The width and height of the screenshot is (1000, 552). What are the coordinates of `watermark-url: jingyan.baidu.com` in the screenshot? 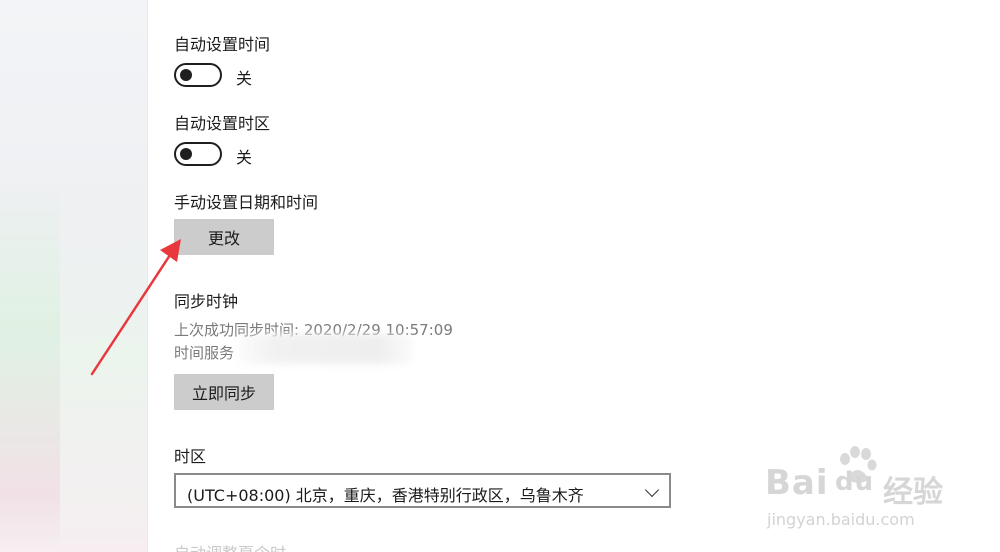 It's located at (841, 519).